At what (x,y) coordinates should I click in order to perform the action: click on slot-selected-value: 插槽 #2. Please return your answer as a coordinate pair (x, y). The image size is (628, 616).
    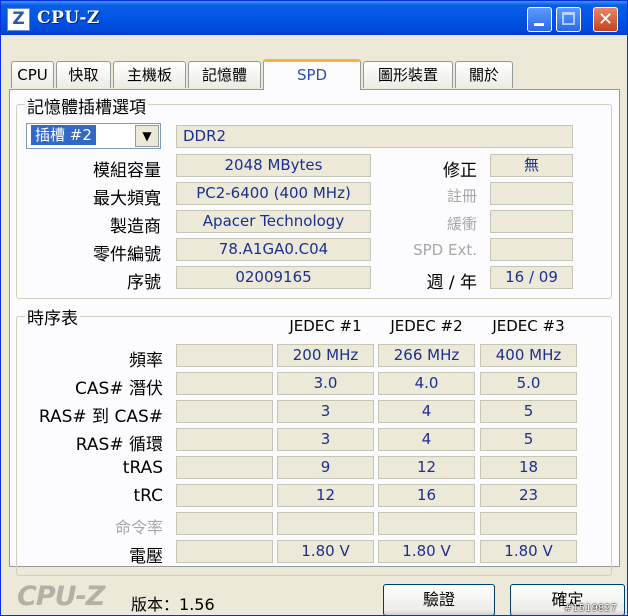
    Looking at the image, I should click on (63, 135).